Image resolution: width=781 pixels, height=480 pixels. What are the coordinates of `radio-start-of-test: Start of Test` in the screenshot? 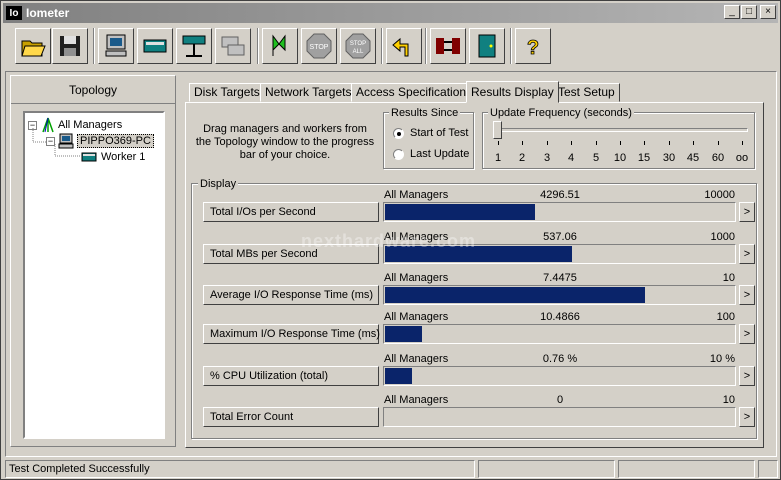 It's located at (431, 133).